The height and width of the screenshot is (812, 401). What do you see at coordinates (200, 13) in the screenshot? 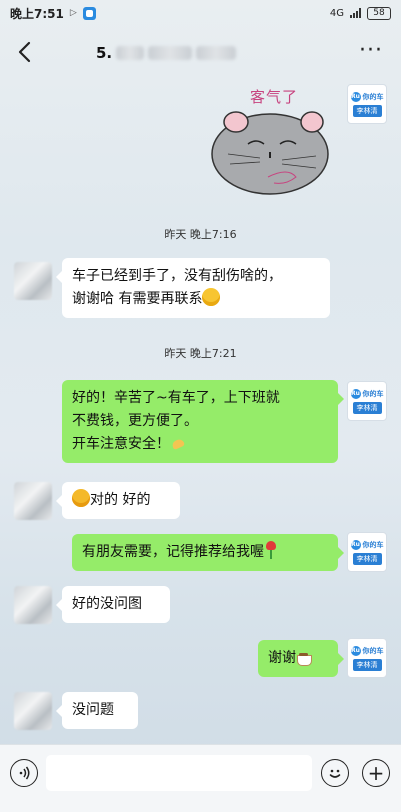
I see `status-bar: 晚上7:51 ▷ 4G 58` at bounding box center [200, 13].